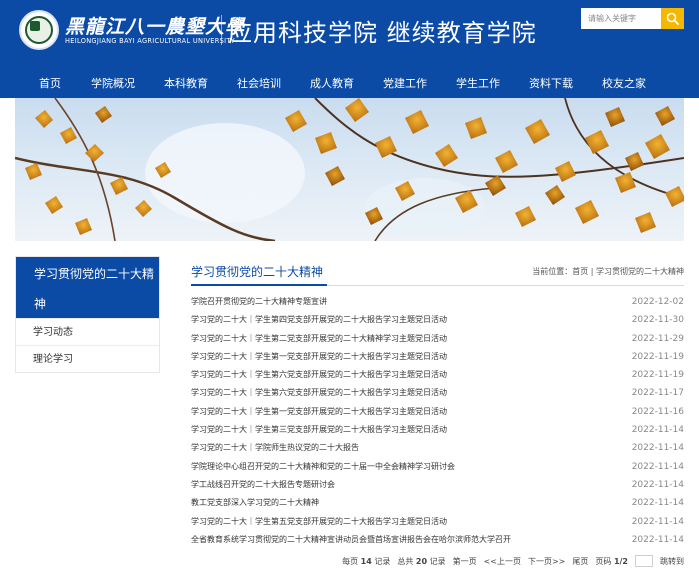  Describe the element at coordinates (405, 561) in the screenshot. I see `total-label: 总共` at that location.